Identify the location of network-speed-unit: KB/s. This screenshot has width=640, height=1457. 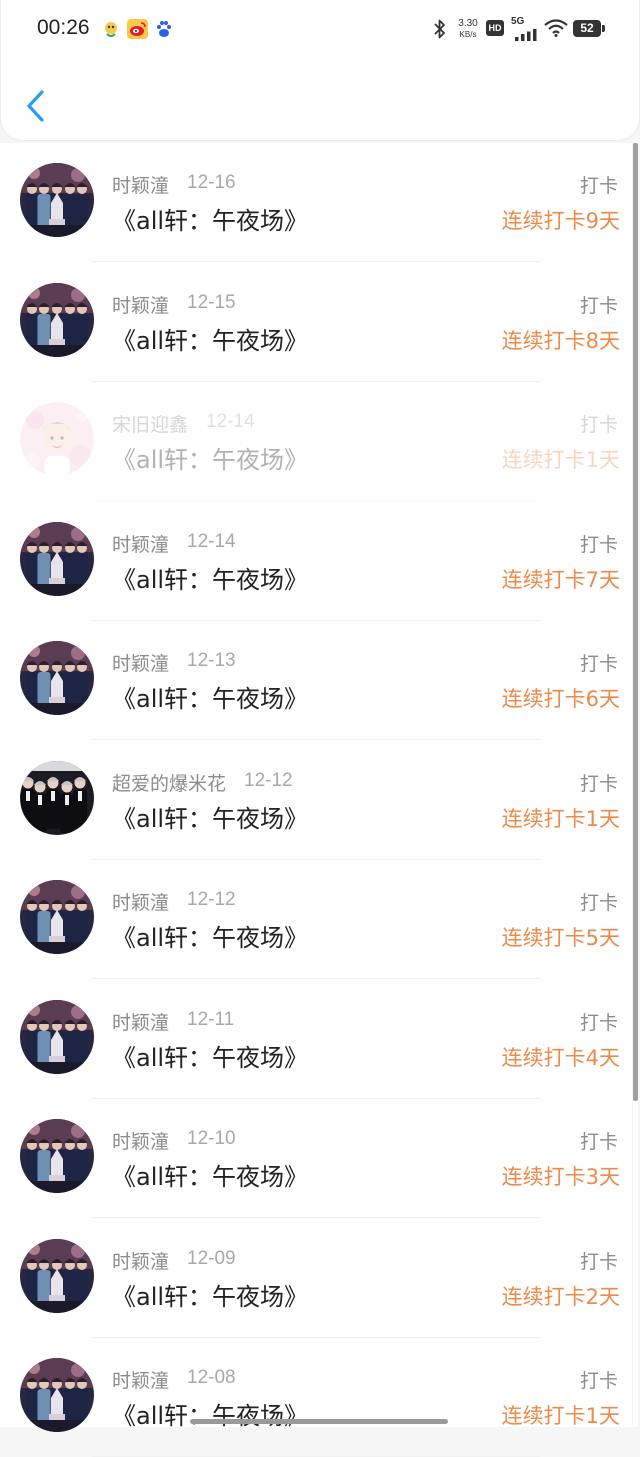
(468, 34).